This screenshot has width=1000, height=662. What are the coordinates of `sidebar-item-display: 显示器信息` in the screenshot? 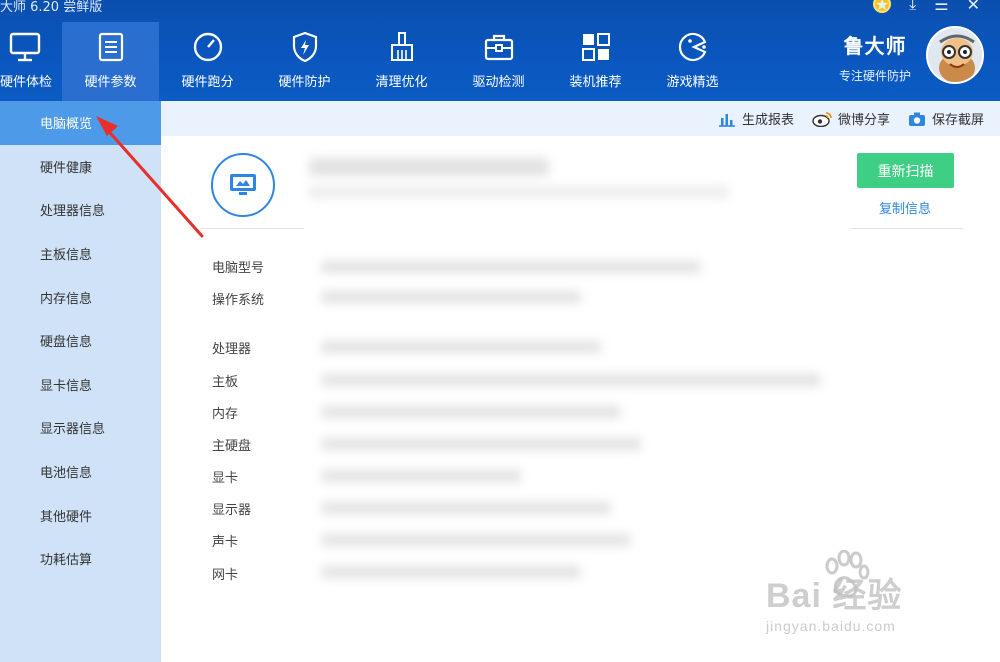 It's located at (80, 428).